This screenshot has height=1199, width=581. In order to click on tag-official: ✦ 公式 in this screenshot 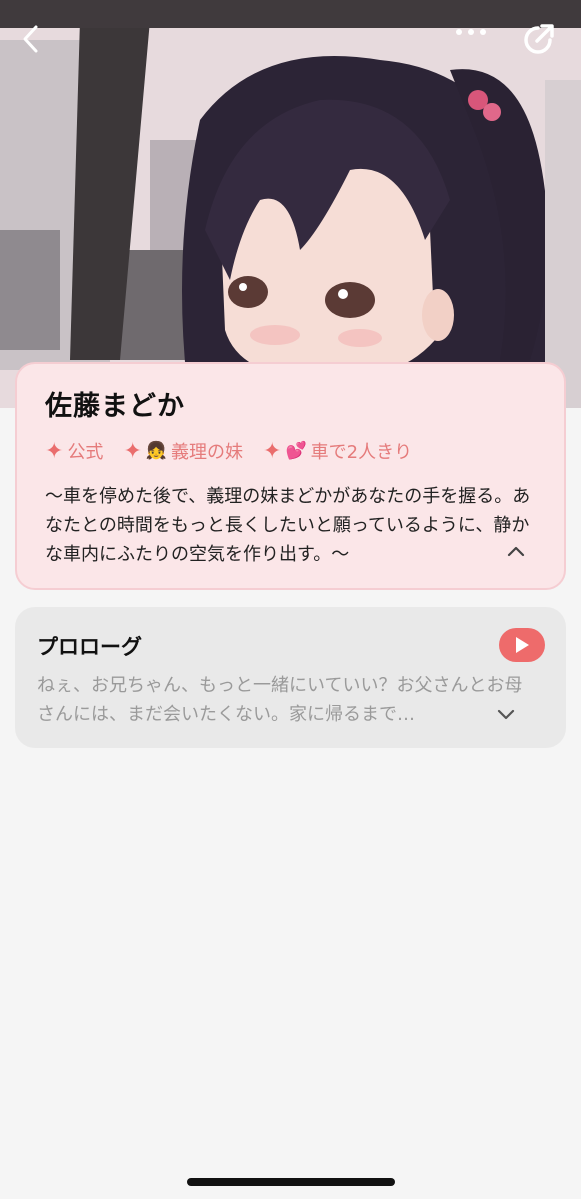, I will do `click(74, 451)`.